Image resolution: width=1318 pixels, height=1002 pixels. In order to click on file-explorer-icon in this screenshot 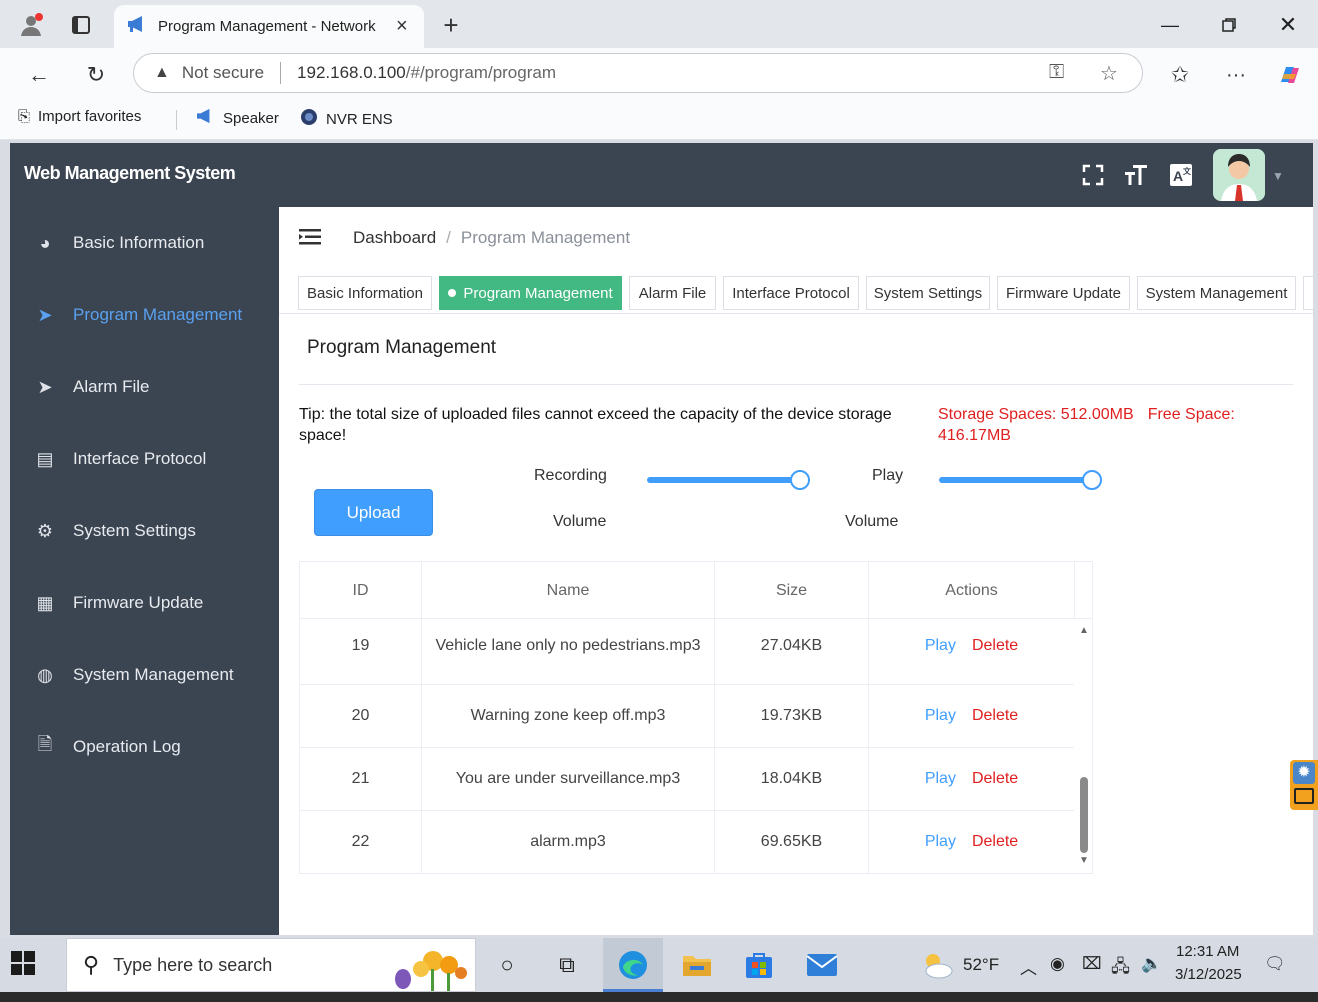, I will do `click(697, 965)`.